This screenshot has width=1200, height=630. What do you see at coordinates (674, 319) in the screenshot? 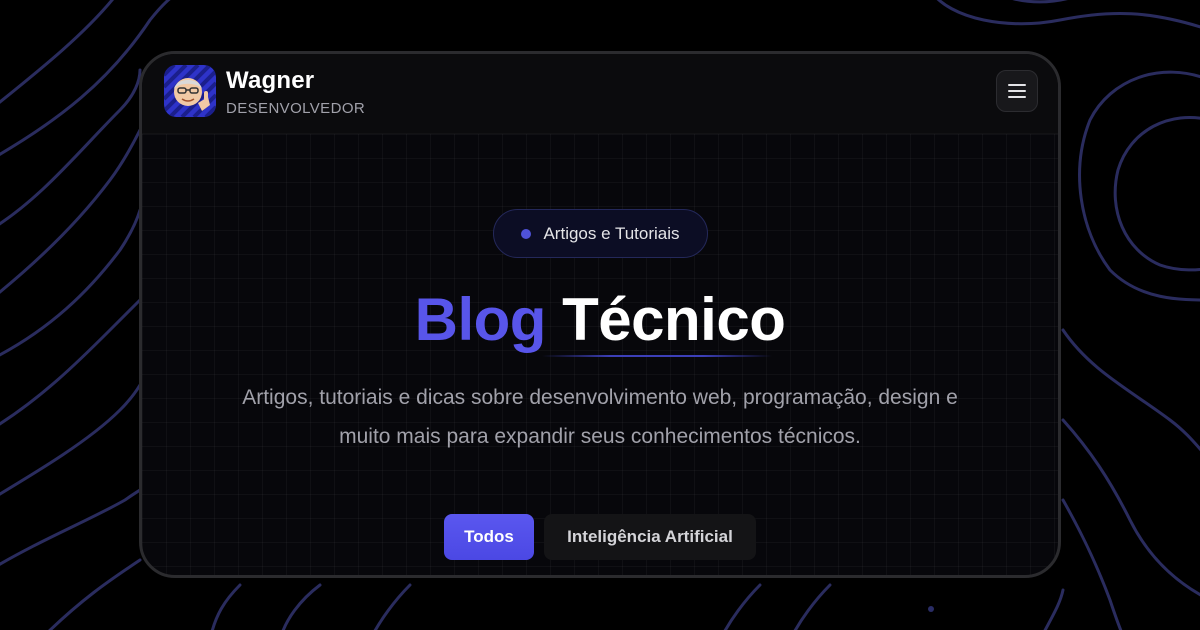
I see `title-main: Técnico` at bounding box center [674, 319].